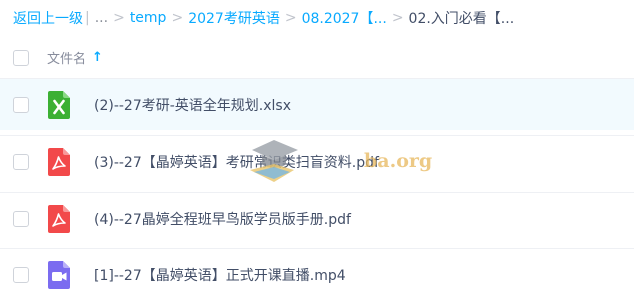 The image size is (634, 308). I want to click on sort-filename-header: 文件名 ↑, so click(75, 57).